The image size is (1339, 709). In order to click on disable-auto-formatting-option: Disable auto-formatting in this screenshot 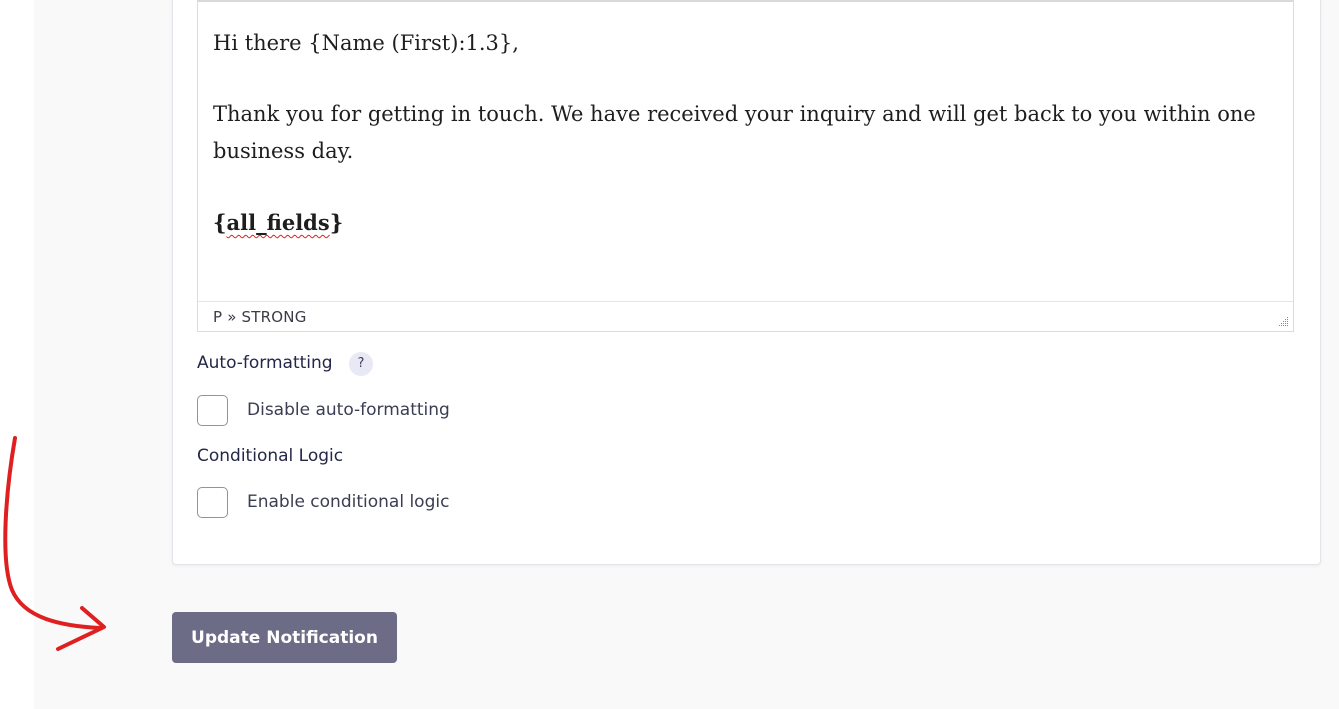, I will do `click(323, 410)`.